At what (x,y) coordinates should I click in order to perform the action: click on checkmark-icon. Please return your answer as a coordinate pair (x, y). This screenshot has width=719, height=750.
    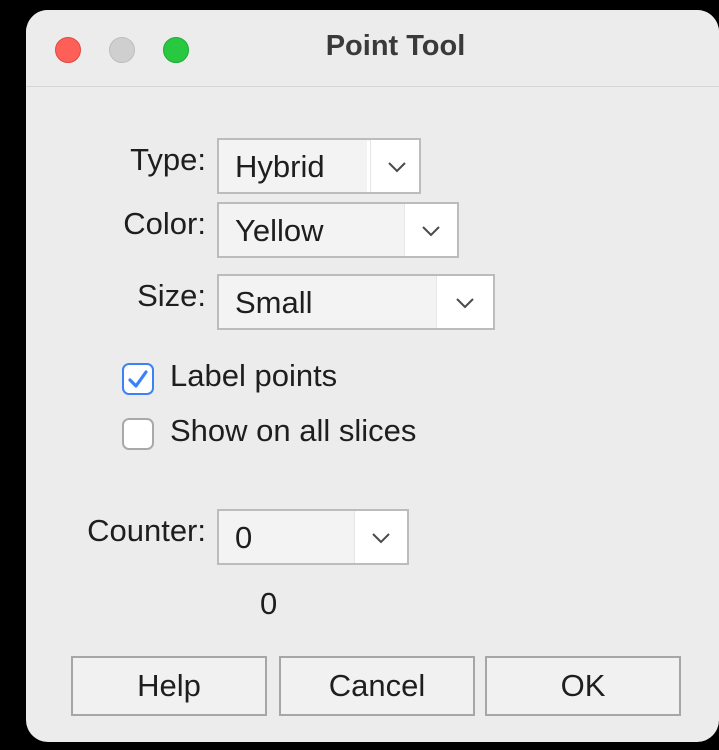
    Looking at the image, I should click on (138, 379).